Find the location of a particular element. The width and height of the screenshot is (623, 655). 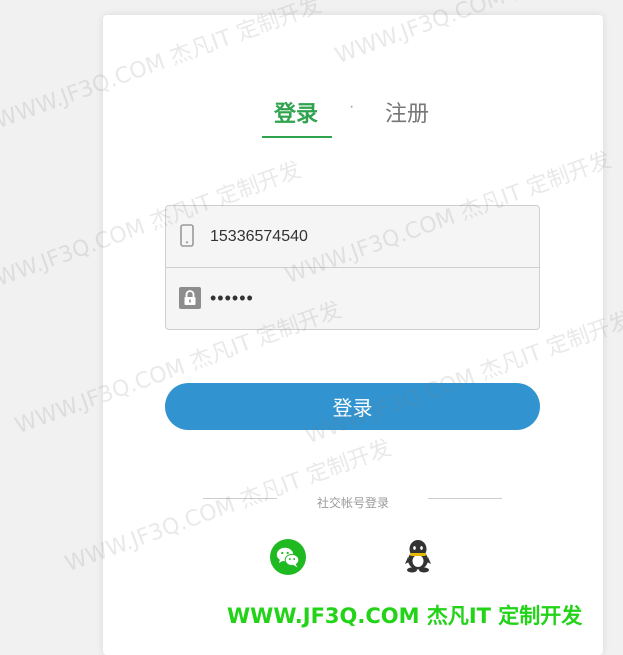

auth-tabs: 登录 · 注册 is located at coordinates (352, 118).